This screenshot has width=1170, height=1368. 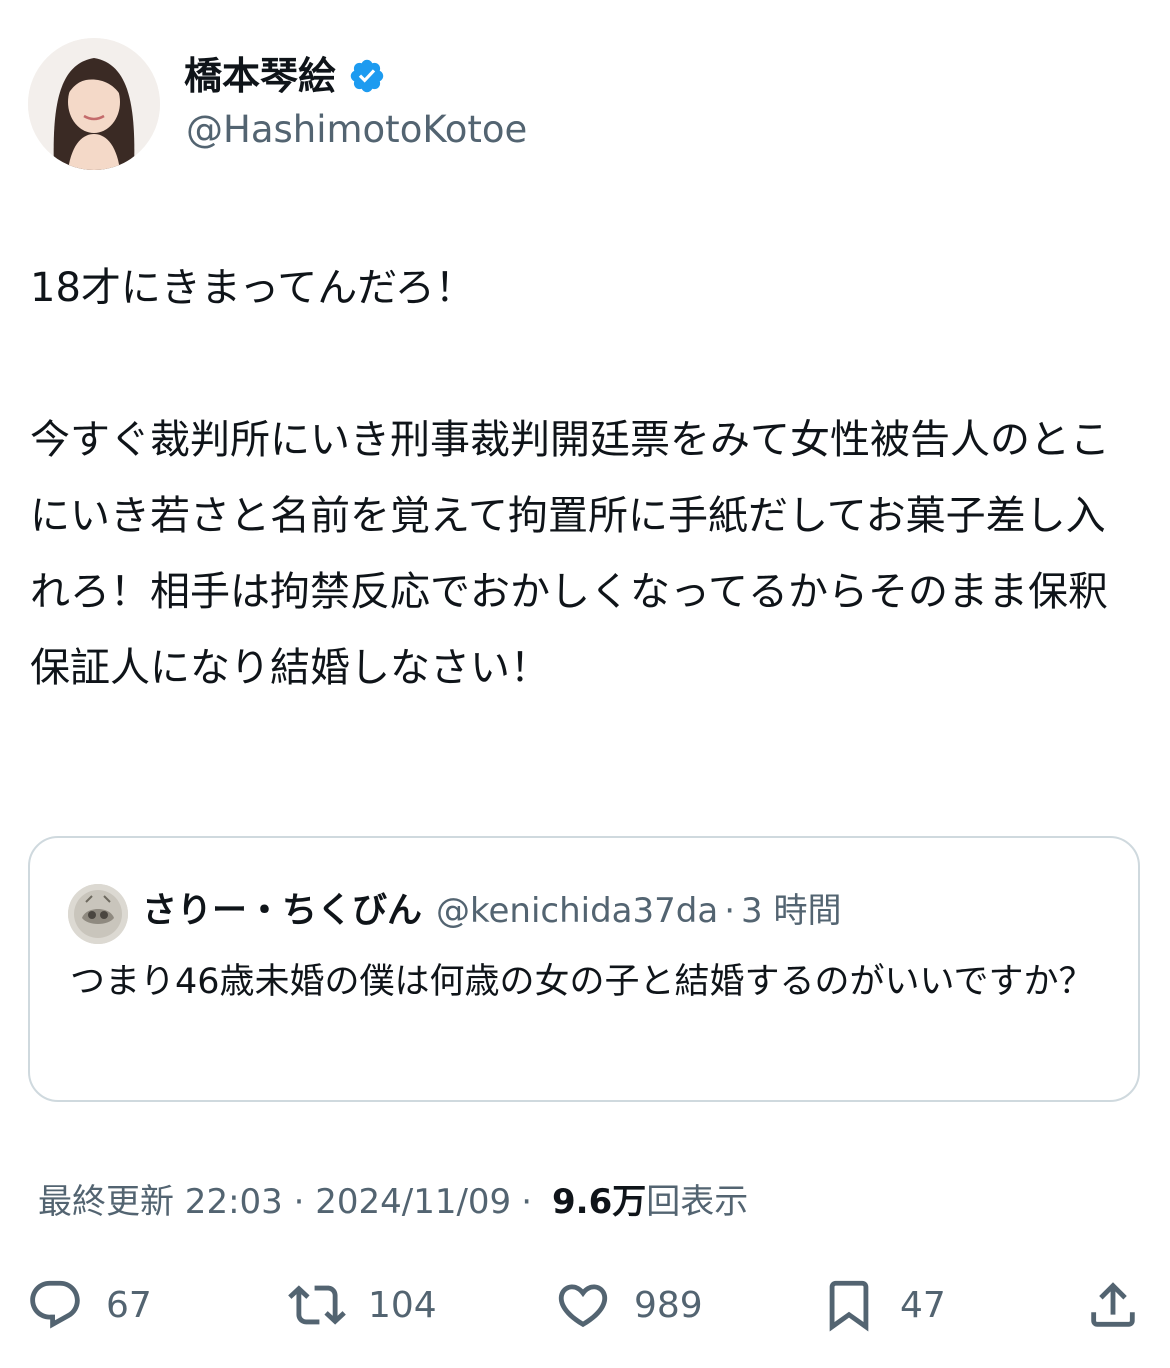 I want to click on quote-text: つまり46歳未婚の僕は何歳の女の子と結婚するのがいいですか？, so click(x=582, y=982).